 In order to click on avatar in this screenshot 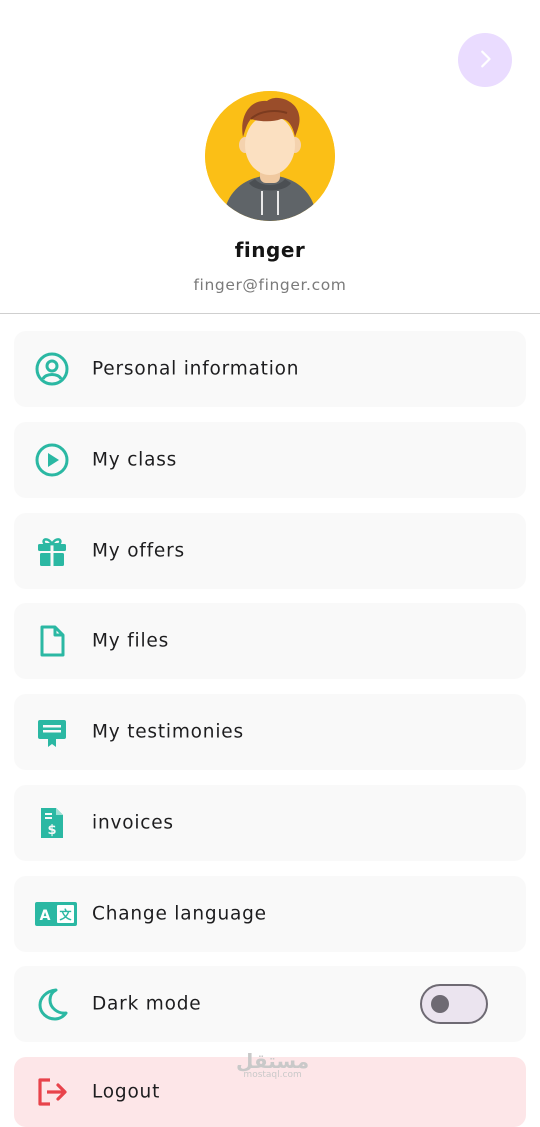, I will do `click(270, 156)`.